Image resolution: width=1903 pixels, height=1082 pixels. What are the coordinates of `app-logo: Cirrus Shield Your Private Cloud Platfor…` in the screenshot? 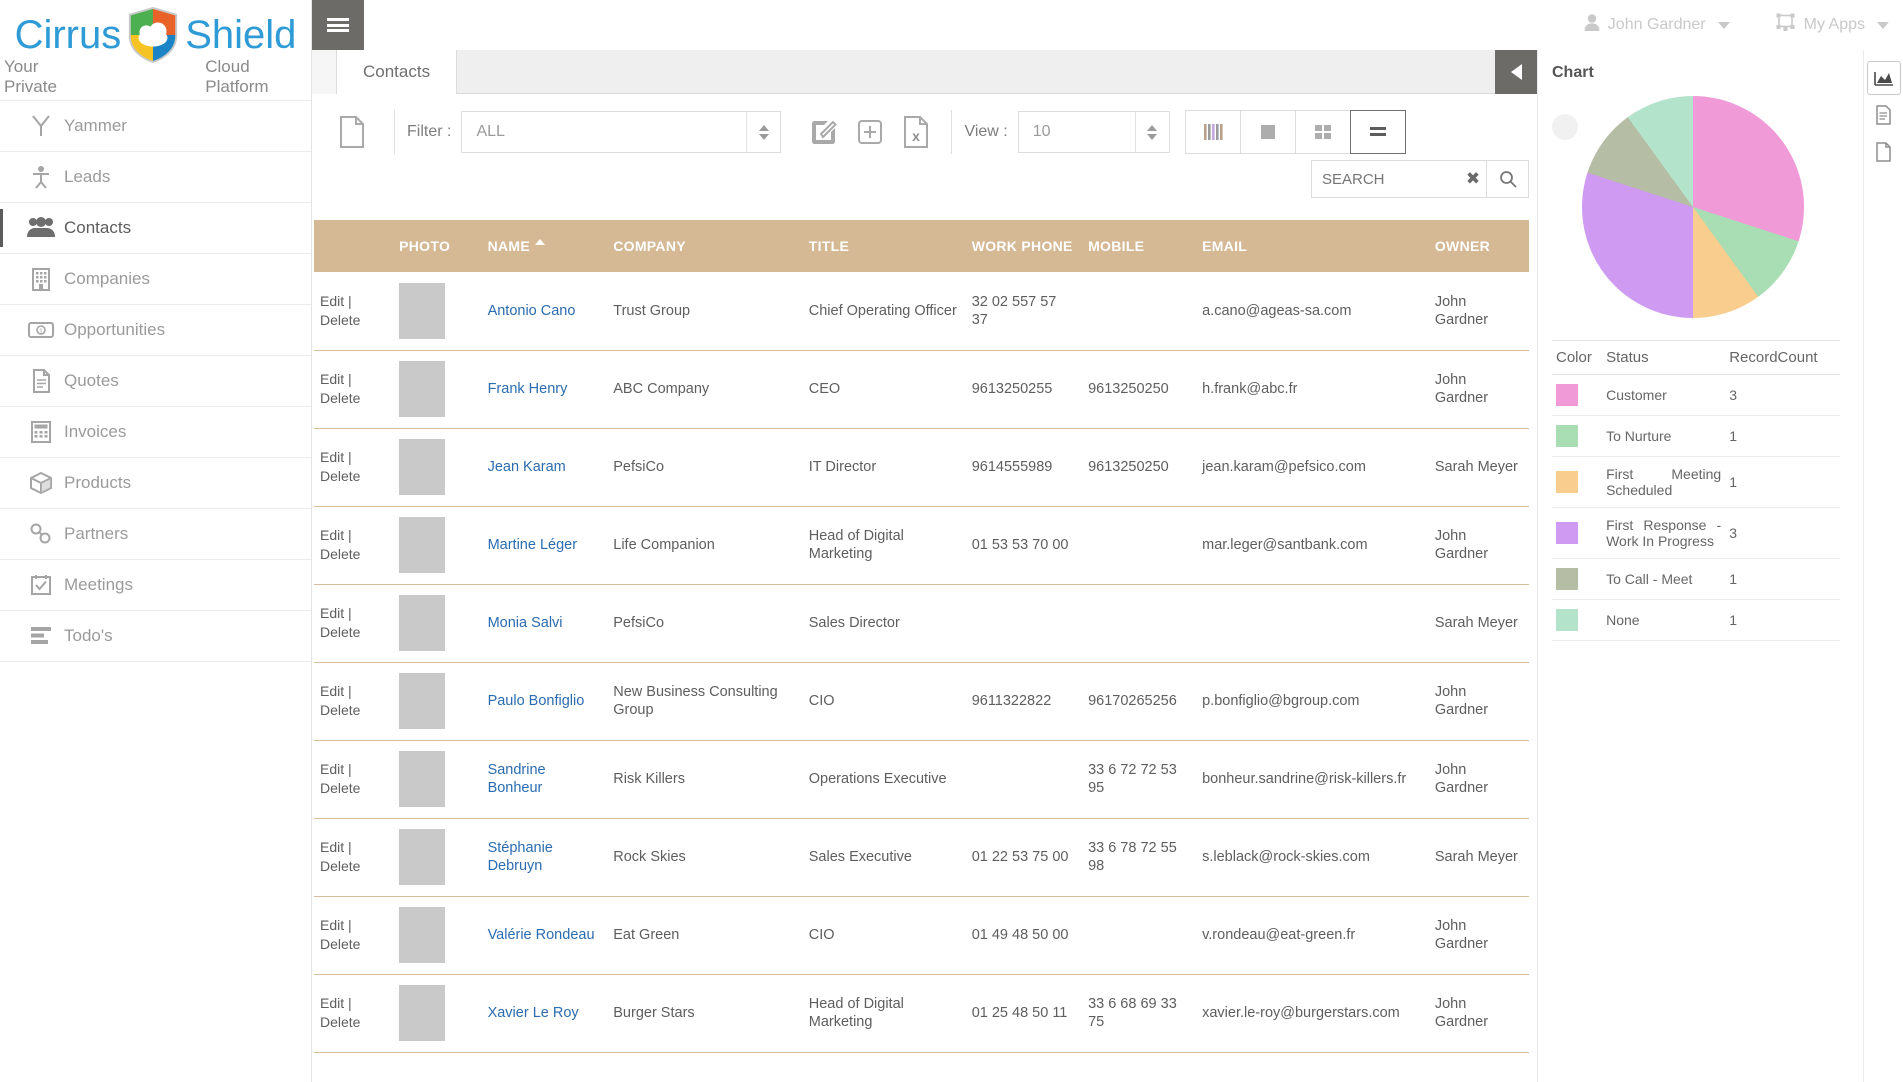 It's located at (155, 50).